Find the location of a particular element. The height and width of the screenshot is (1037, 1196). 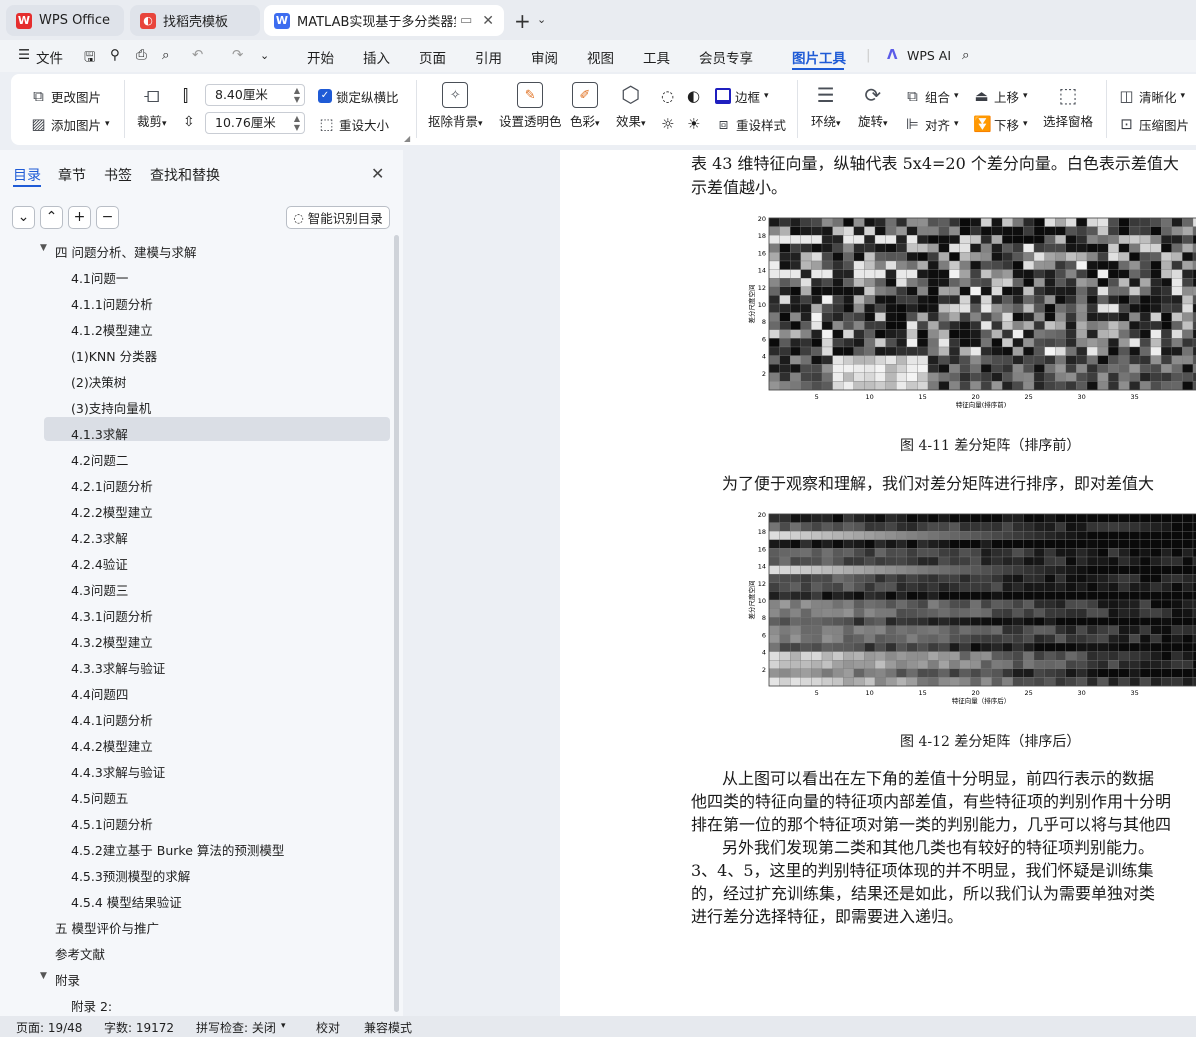

nav-tab-toc: 目录 is located at coordinates (27, 175).